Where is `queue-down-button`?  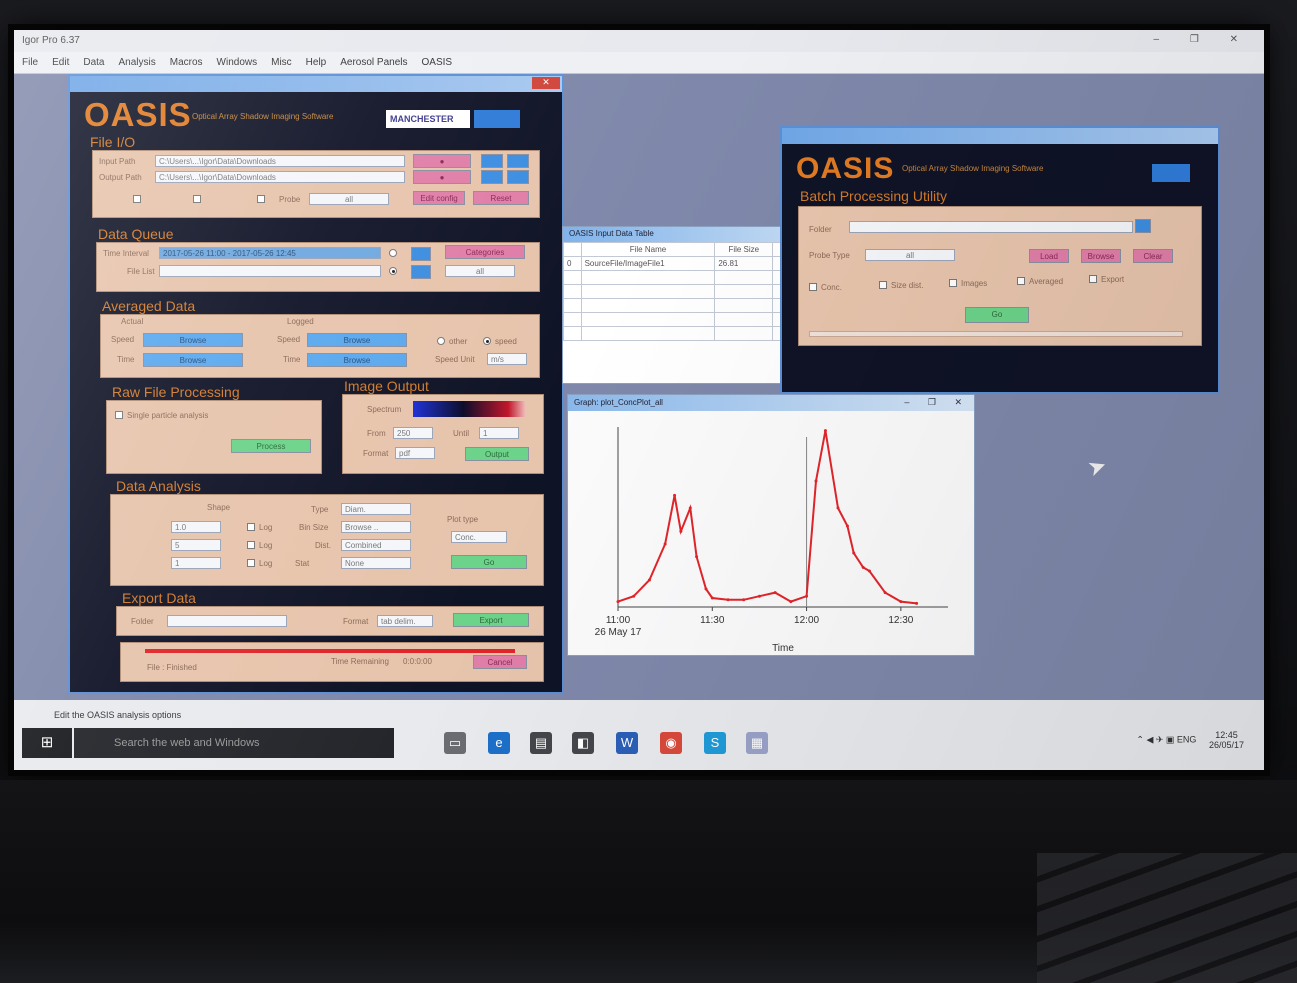
queue-down-button is located at coordinates (421, 272).